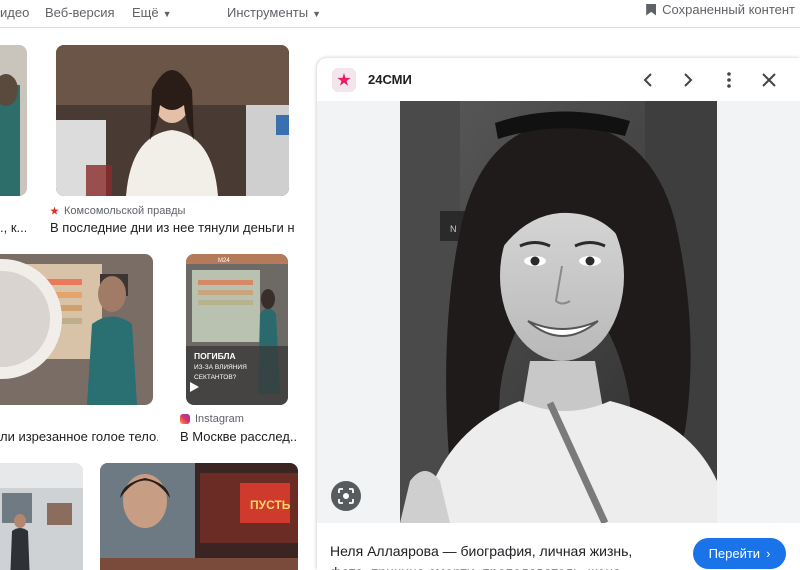 The height and width of the screenshot is (570, 800). What do you see at coordinates (215, 377) in the screenshot?
I see `overlay-headline: СЕКТАНТОВ?` at bounding box center [215, 377].